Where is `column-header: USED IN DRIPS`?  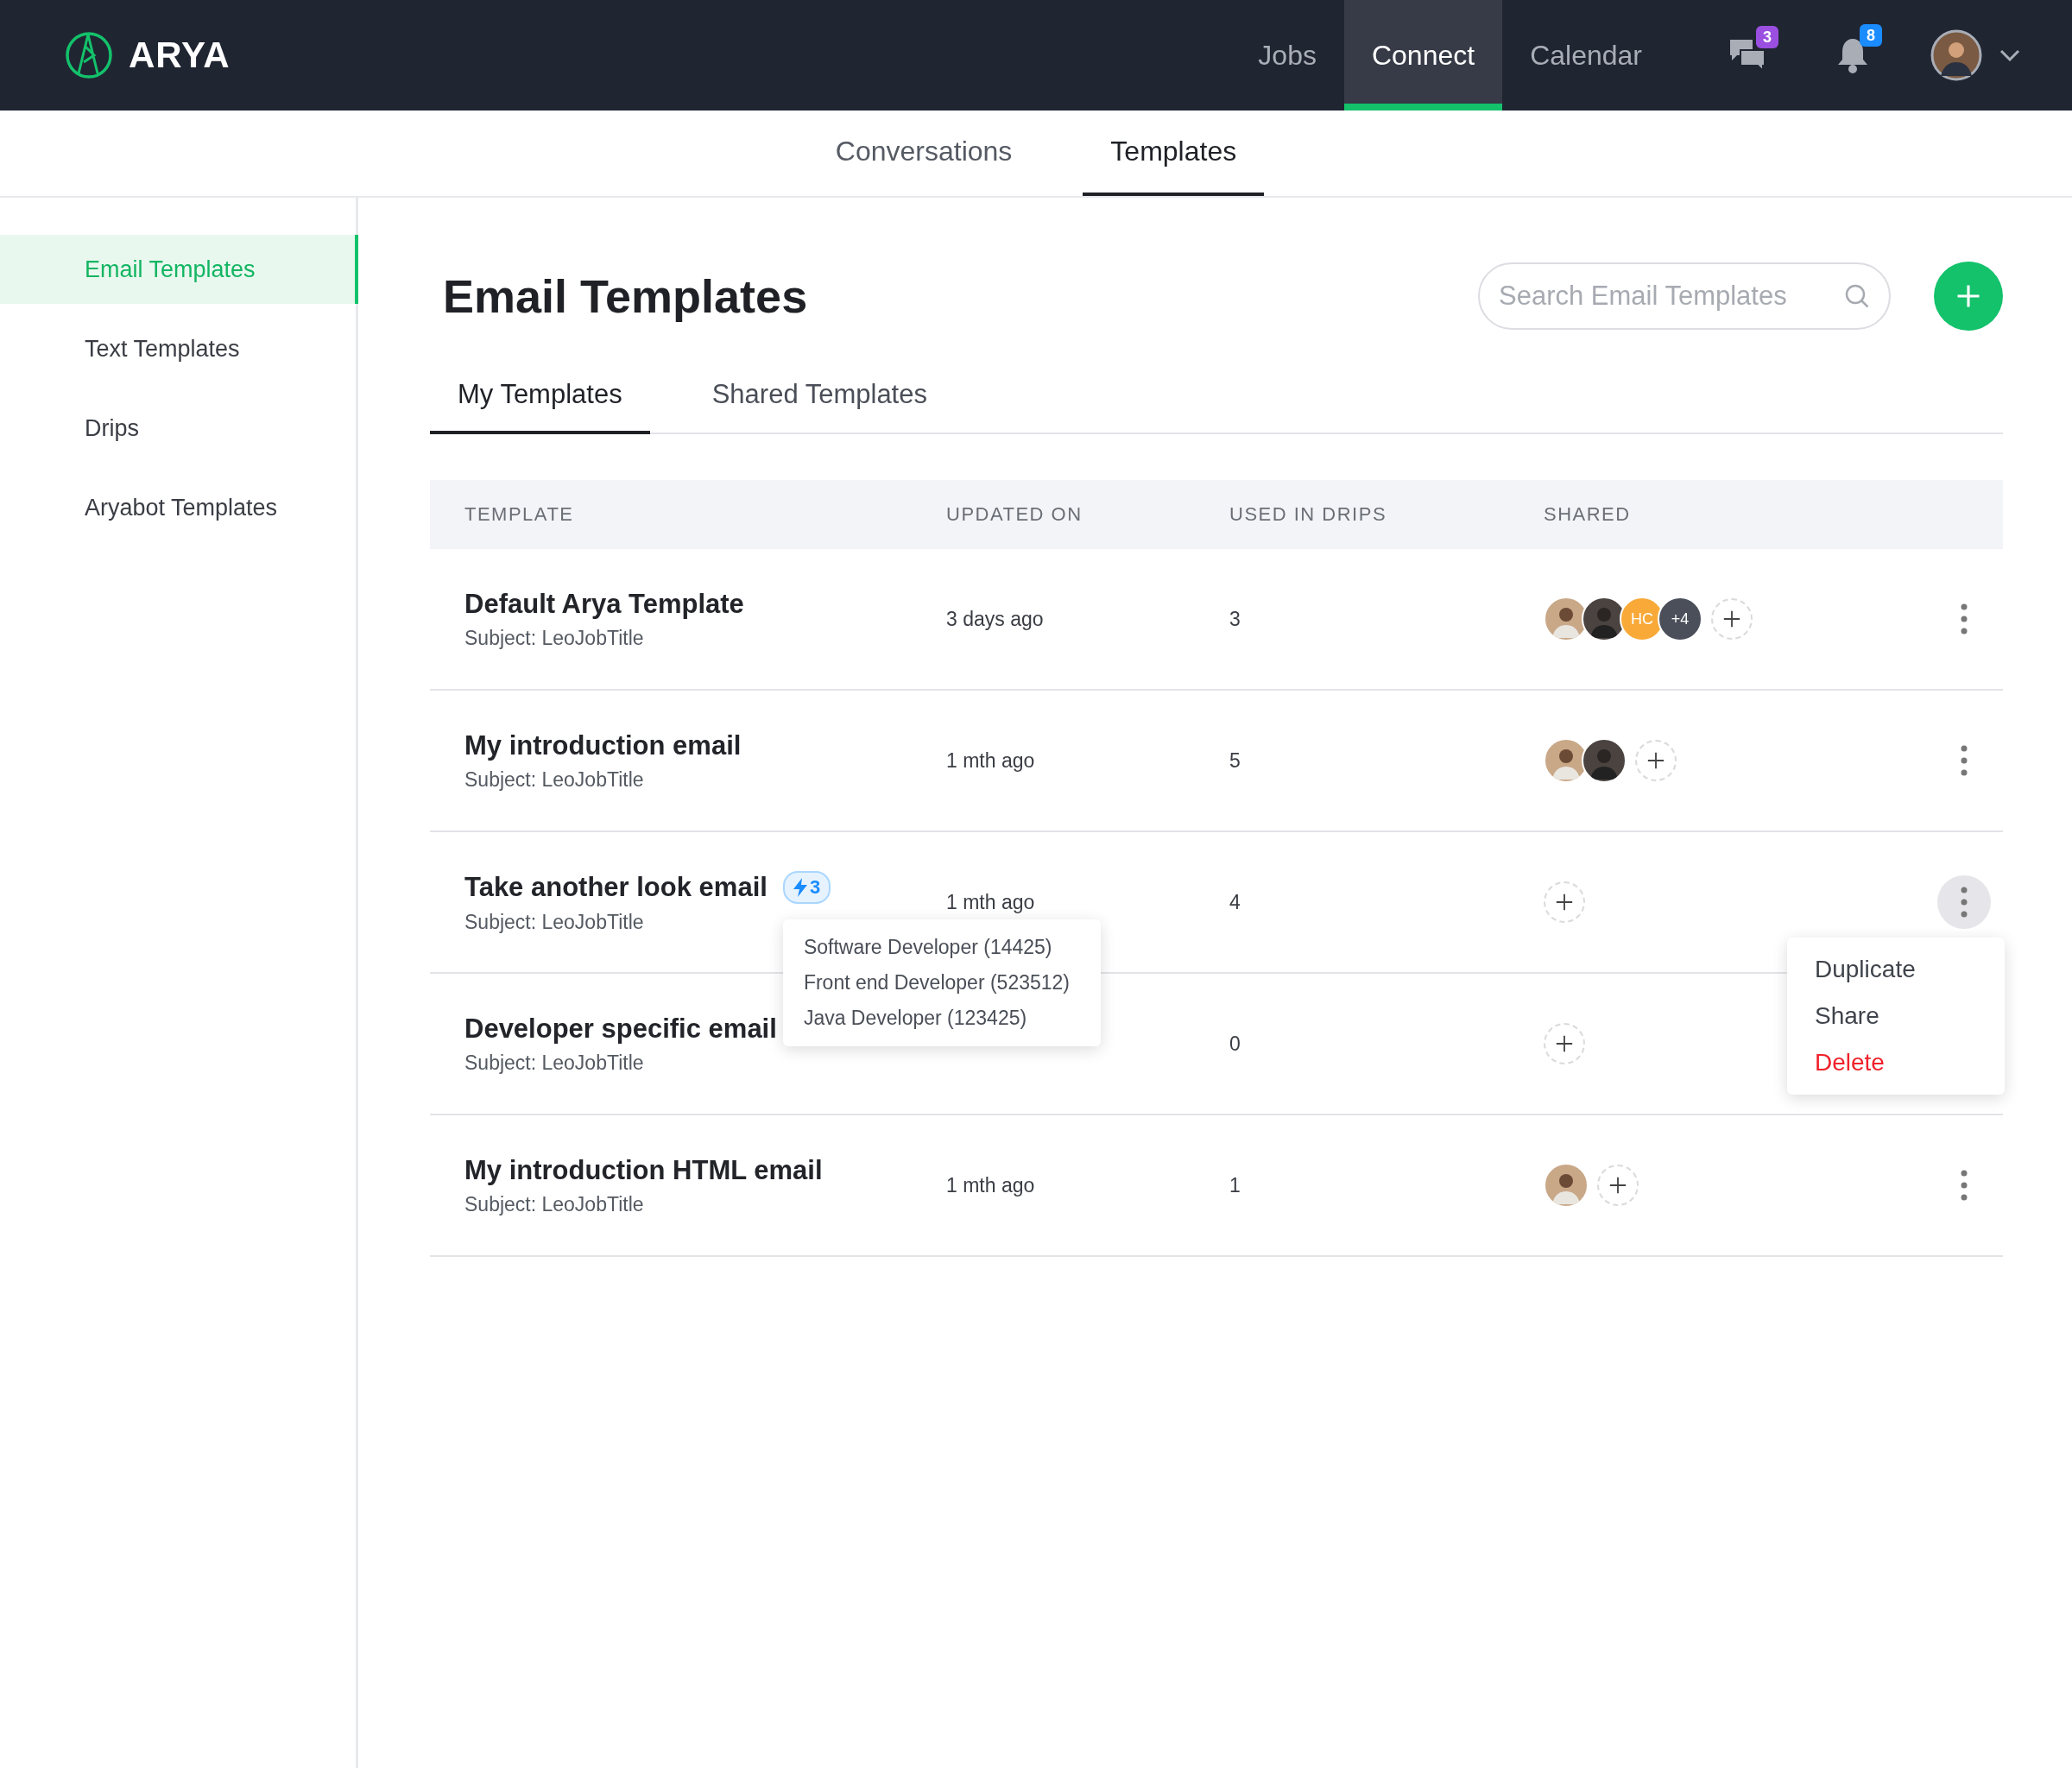 column-header: USED IN DRIPS is located at coordinates (1308, 514).